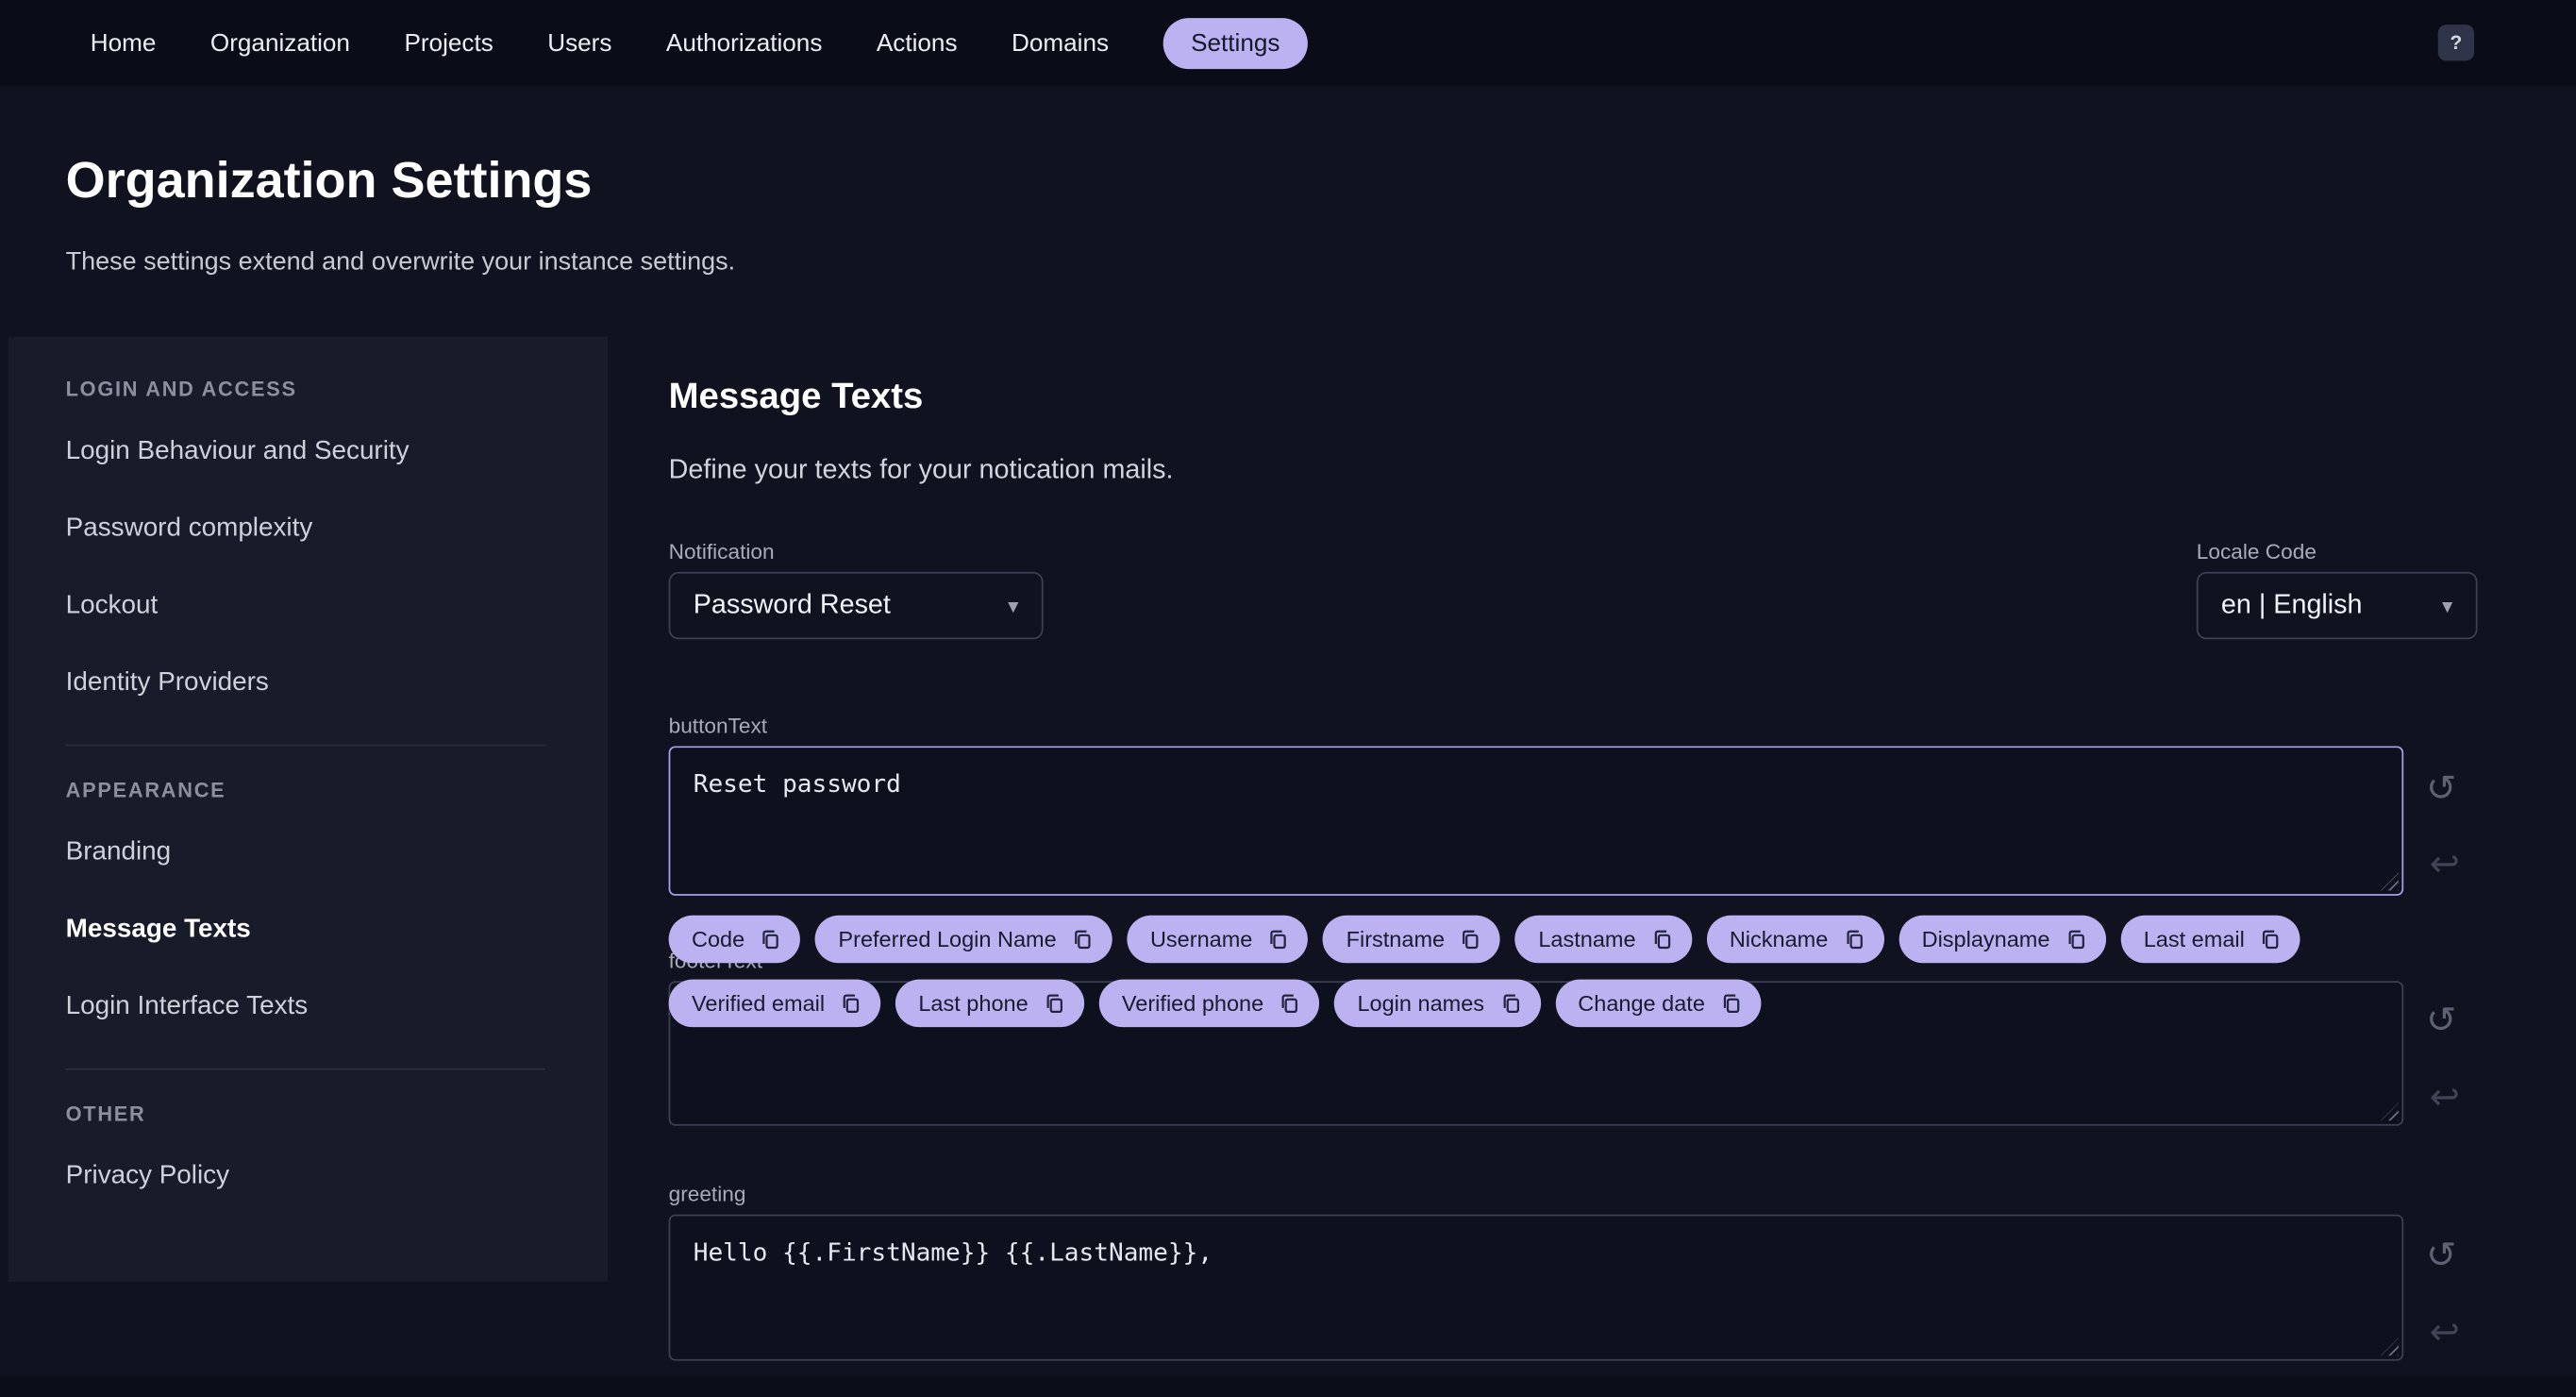 The width and height of the screenshot is (2576, 1397). I want to click on chip-label: Verified phone, so click(1192, 1003).